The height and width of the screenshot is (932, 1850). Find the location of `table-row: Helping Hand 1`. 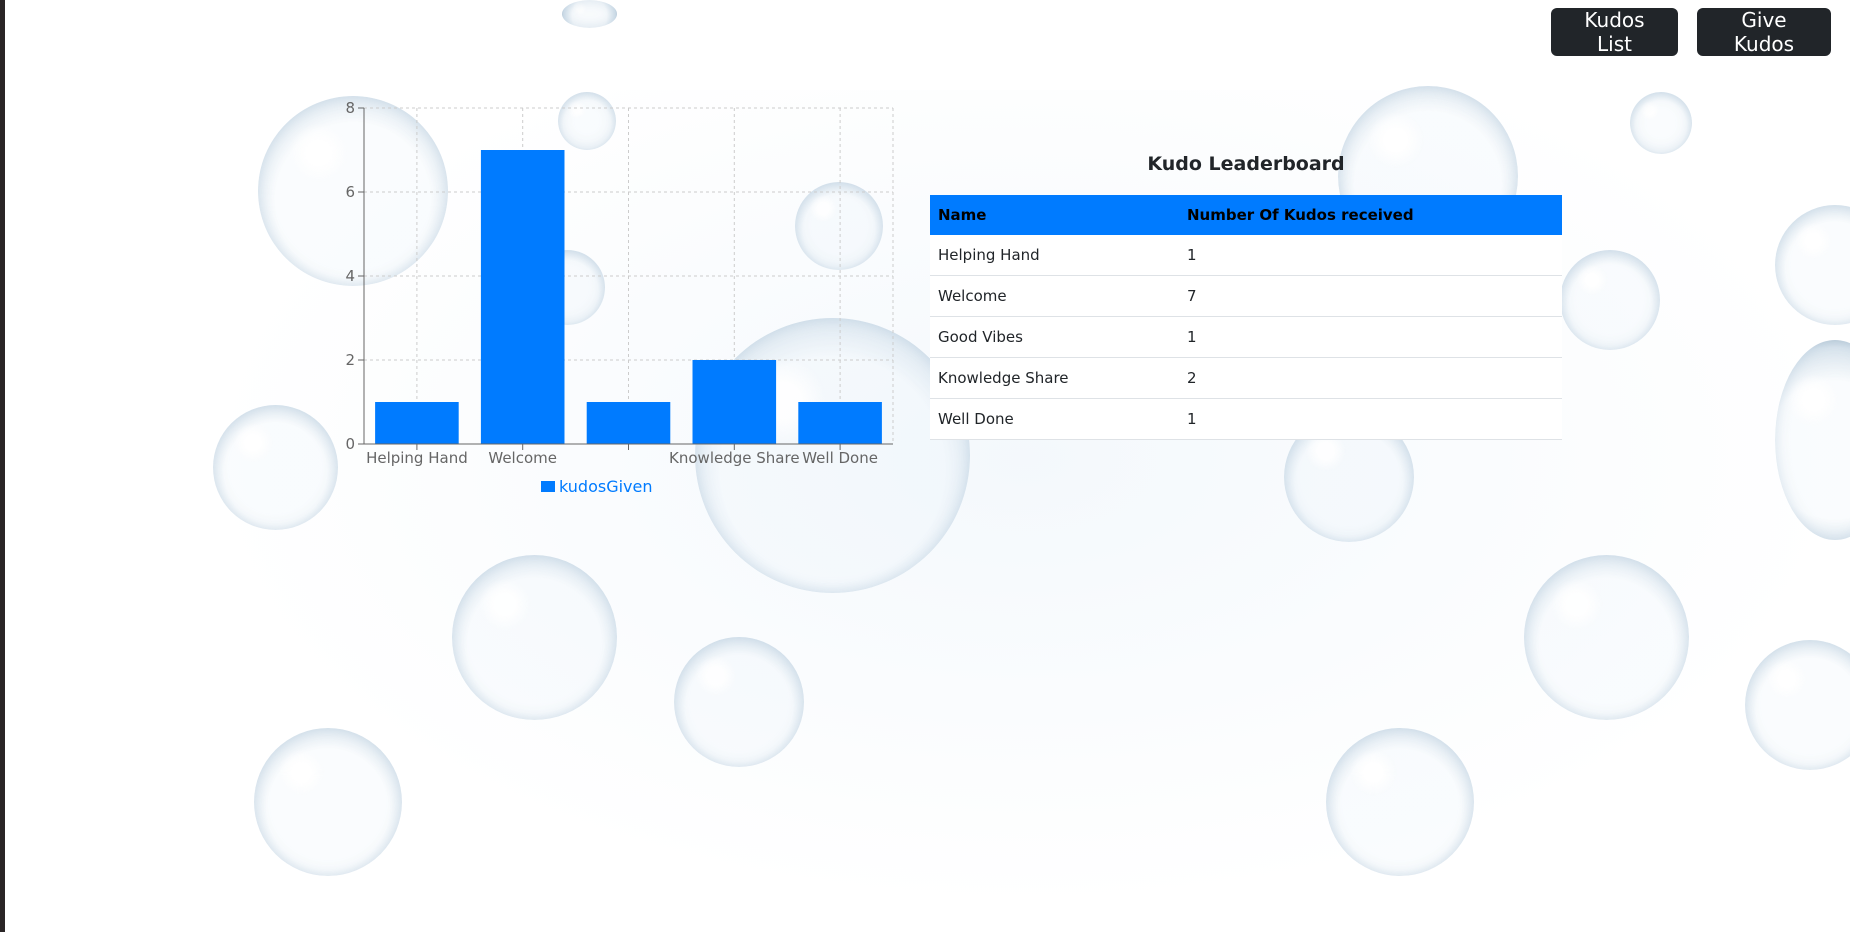

table-row: Helping Hand 1 is located at coordinates (1246, 255).